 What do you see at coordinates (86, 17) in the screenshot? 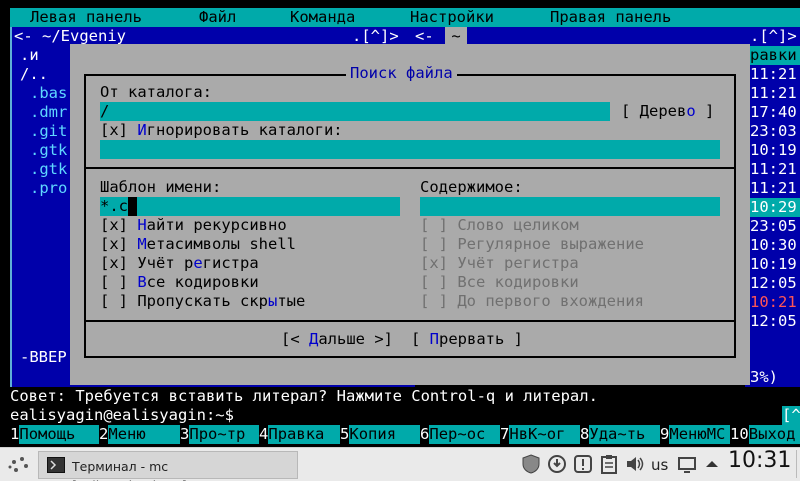
I see `menu-left-panel: Левая панель` at bounding box center [86, 17].